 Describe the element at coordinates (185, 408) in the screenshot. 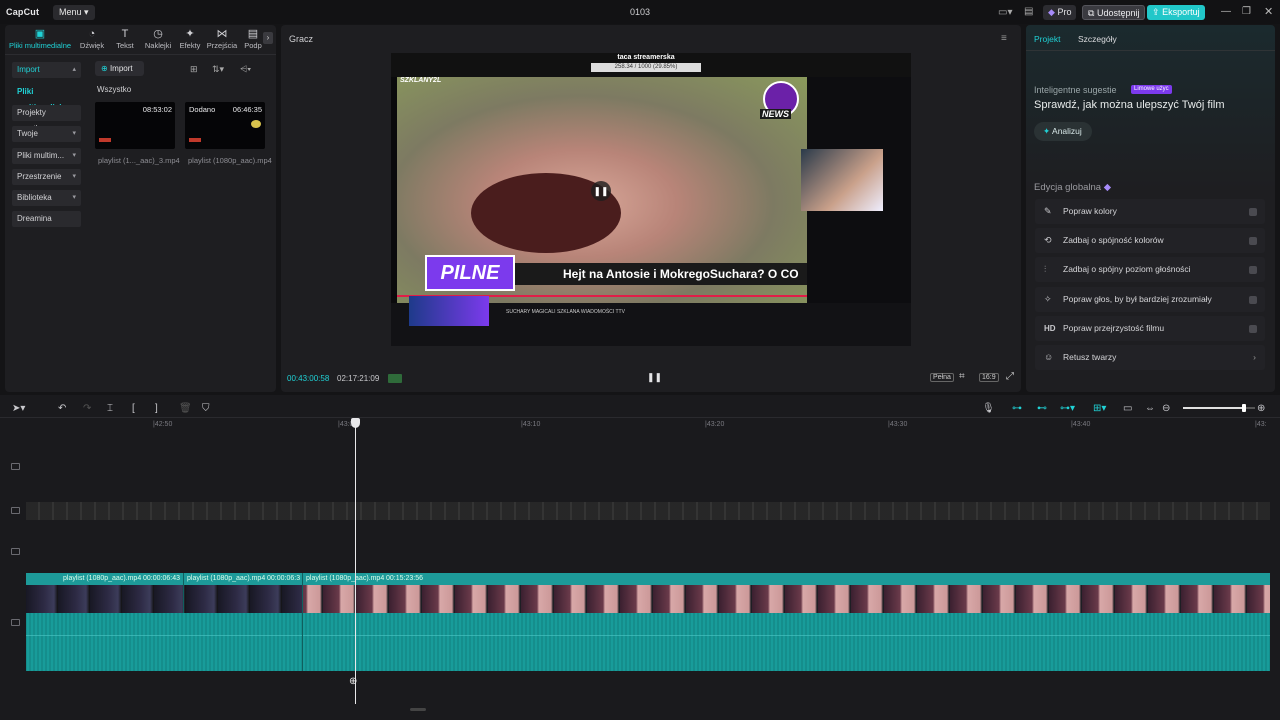

I see `delete-icon: 🗑` at that location.